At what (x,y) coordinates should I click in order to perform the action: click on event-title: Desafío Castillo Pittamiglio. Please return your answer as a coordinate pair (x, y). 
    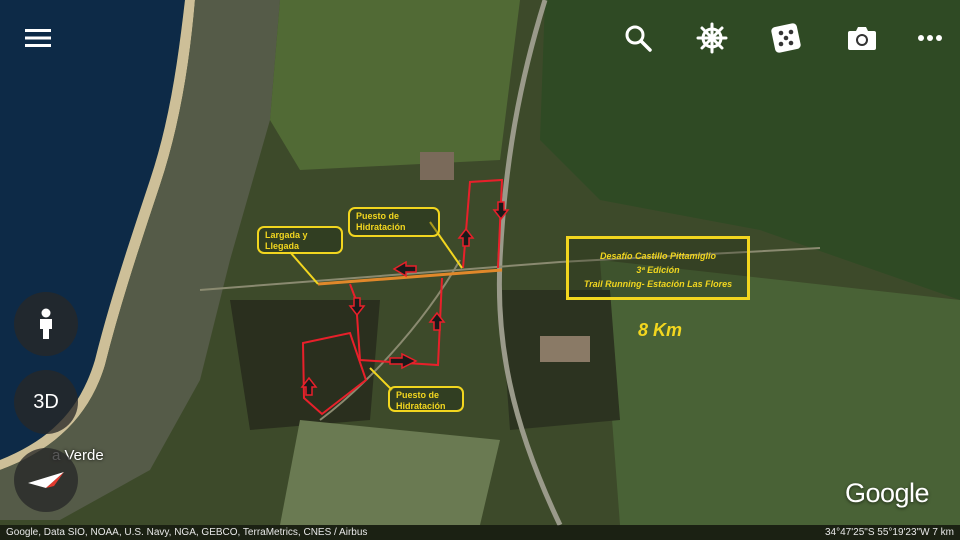
    Looking at the image, I should click on (658, 256).